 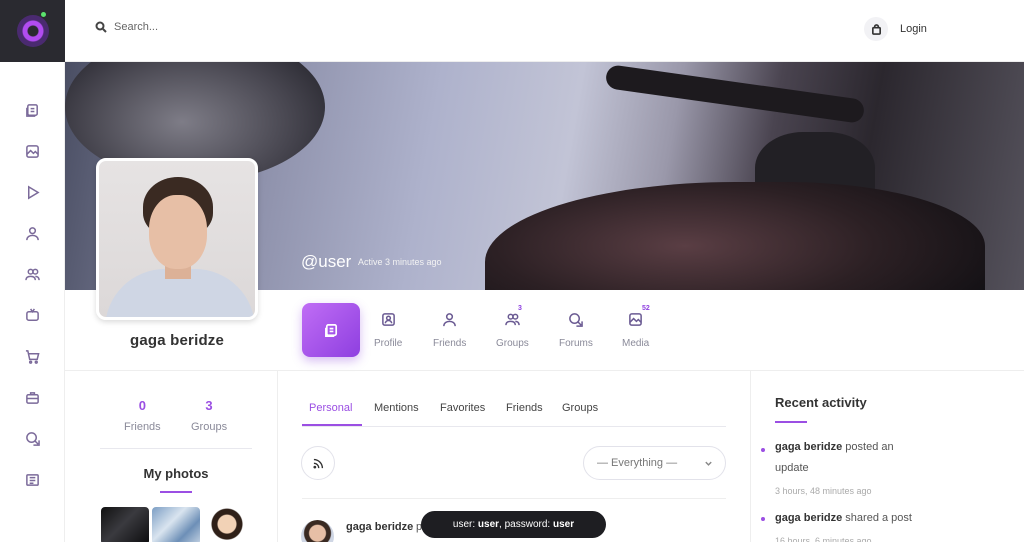 What do you see at coordinates (32, 356) in the screenshot?
I see `cart-icon` at bounding box center [32, 356].